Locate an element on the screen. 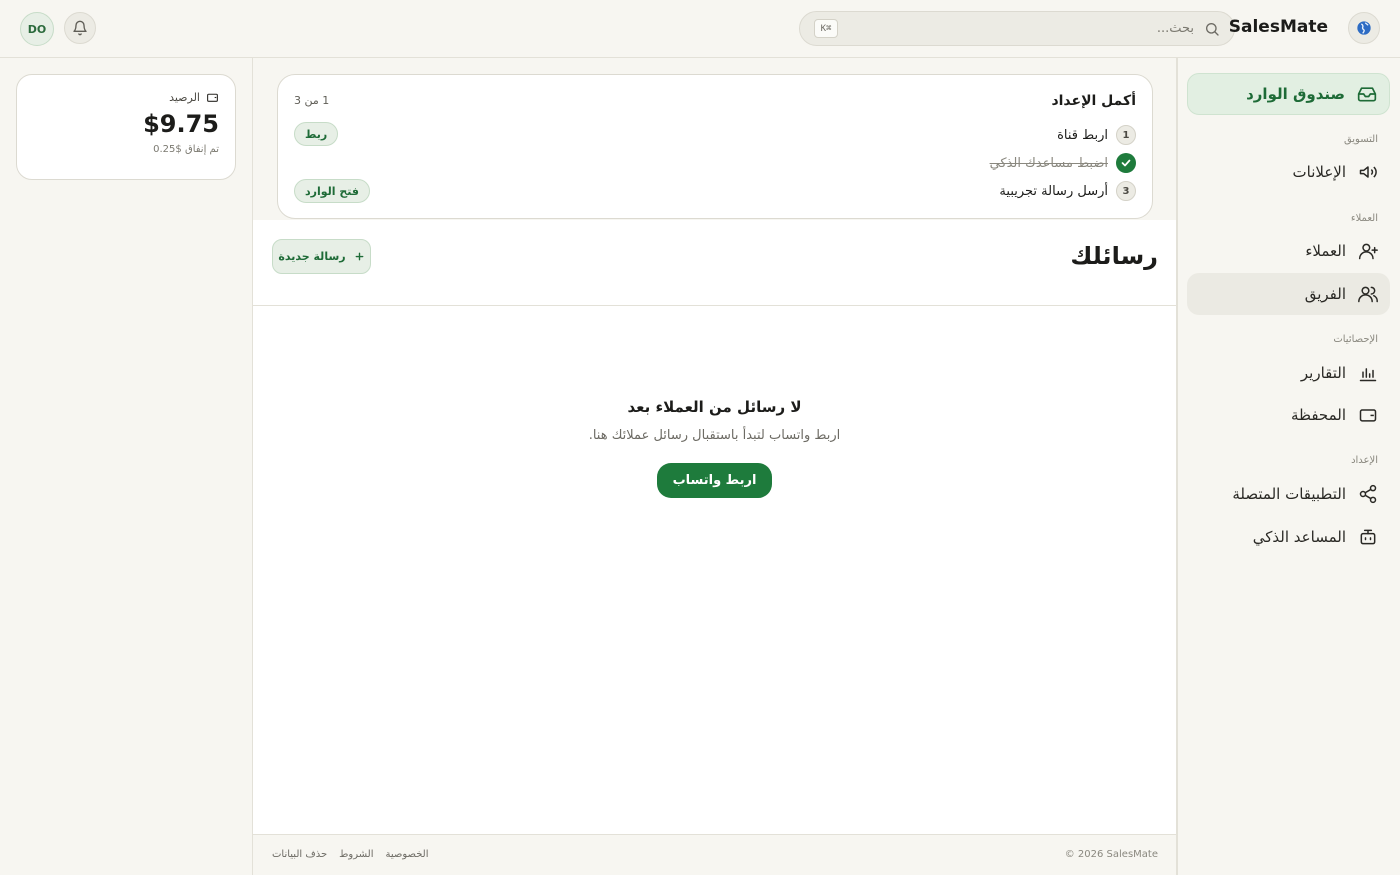 This screenshot has width=1400, height=875. setup-progress: 1 من 3 is located at coordinates (312, 100).